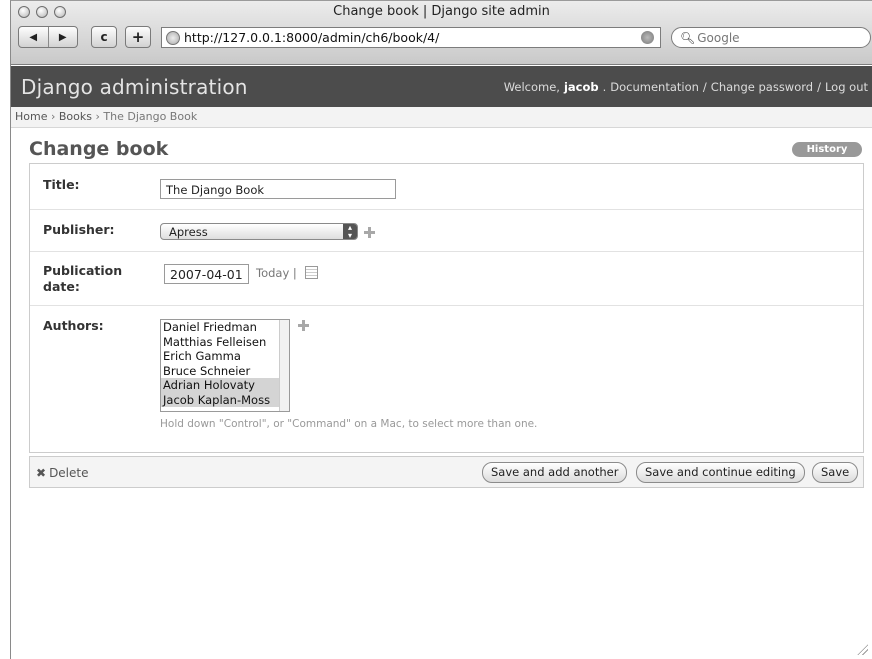 Image resolution: width=872 pixels, height=659 pixels. What do you see at coordinates (33, 37) in the screenshot?
I see `back-button: ◀` at bounding box center [33, 37].